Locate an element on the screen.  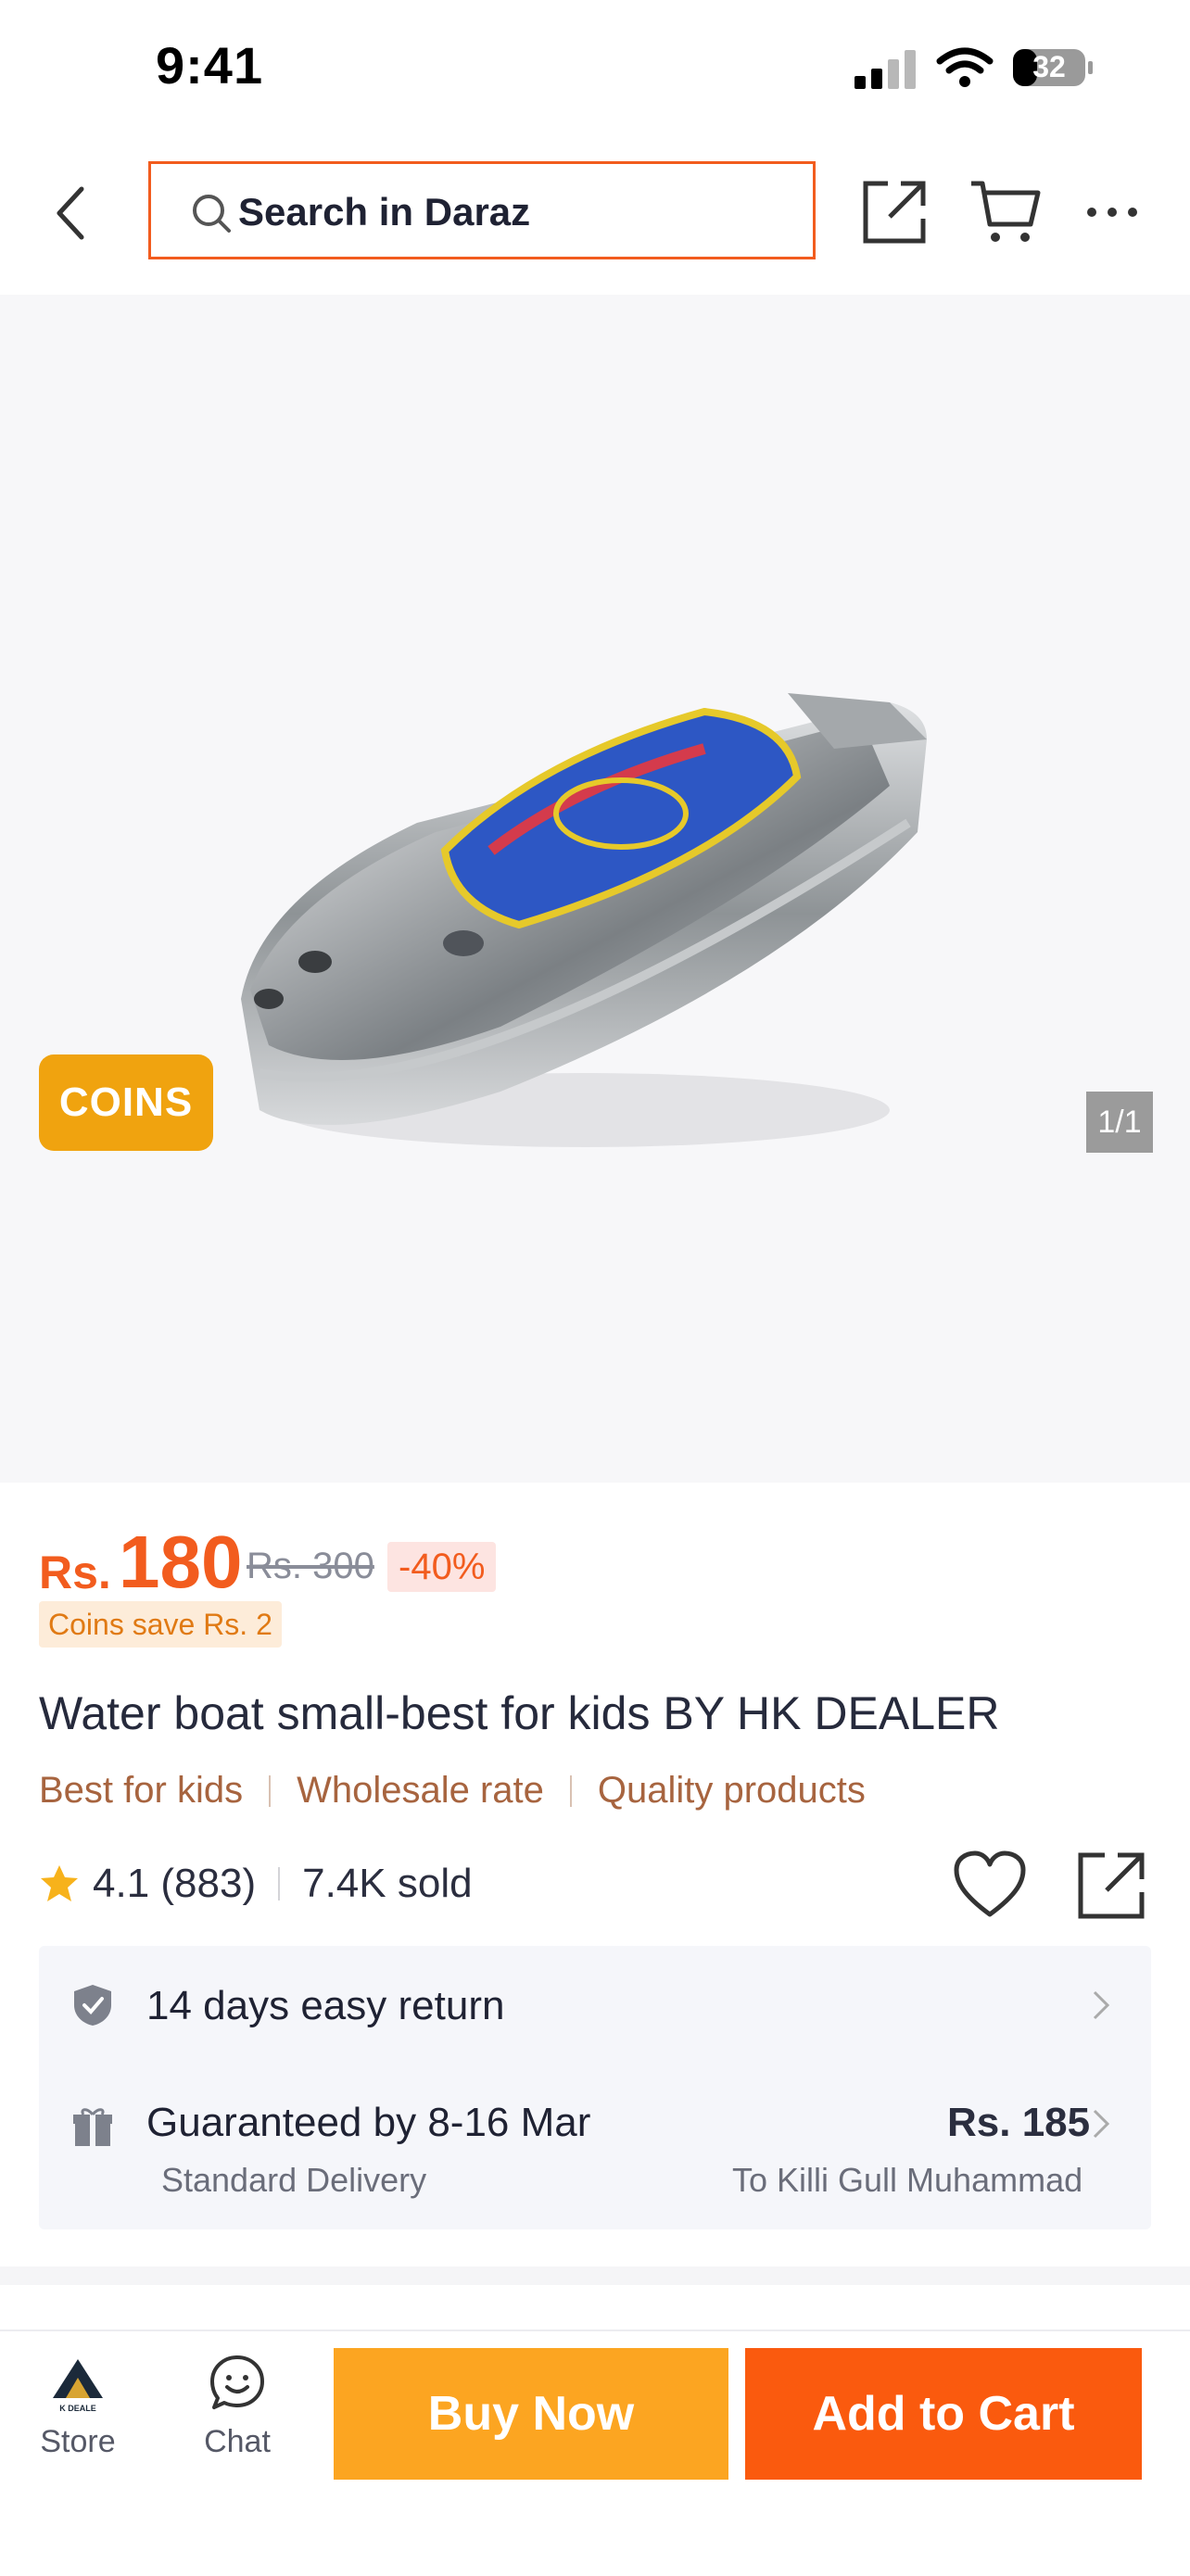
more-options-icon is located at coordinates (1112, 212).